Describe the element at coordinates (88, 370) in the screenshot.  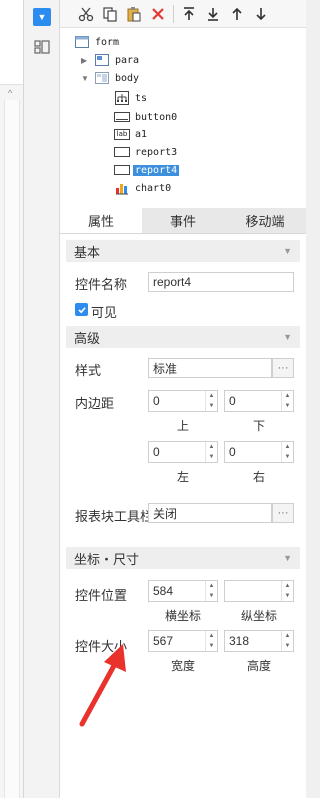
I see `style-label: 样式` at that location.